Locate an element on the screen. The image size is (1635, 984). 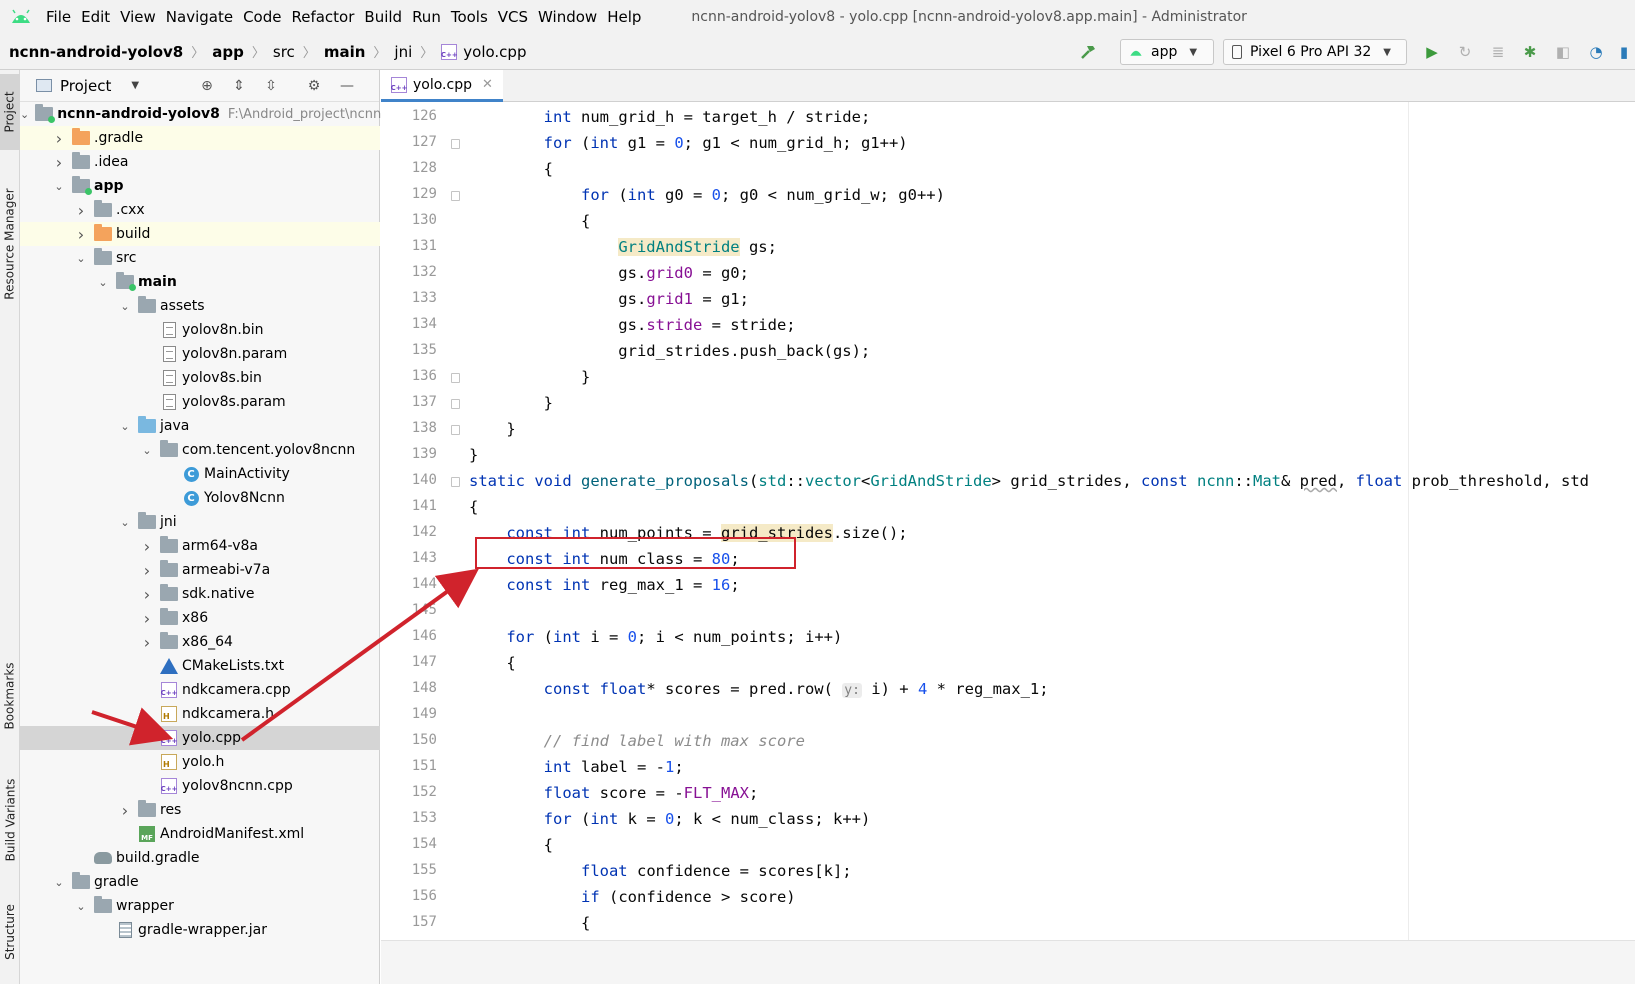
tree-item: › .cxx is located at coordinates (200, 210).